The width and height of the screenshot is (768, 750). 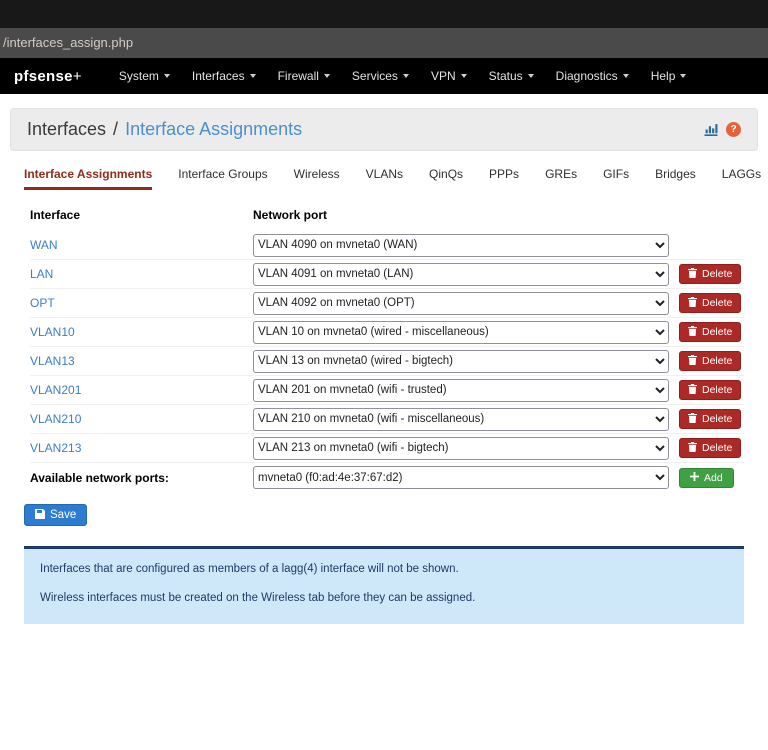 I want to click on table-header: Interface Network port, so click(x=387, y=219).